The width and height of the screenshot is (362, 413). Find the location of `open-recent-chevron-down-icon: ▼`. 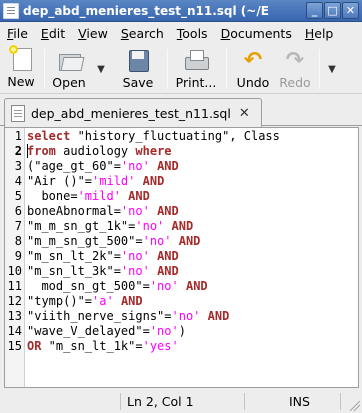

open-recent-chevron-down-icon: ▼ is located at coordinates (101, 69).